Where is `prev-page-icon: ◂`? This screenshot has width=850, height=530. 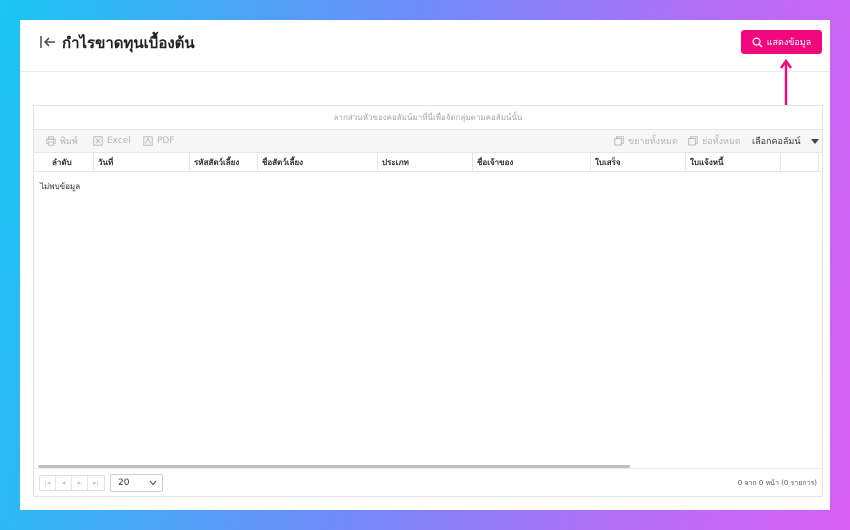 prev-page-icon: ◂ is located at coordinates (64, 483).